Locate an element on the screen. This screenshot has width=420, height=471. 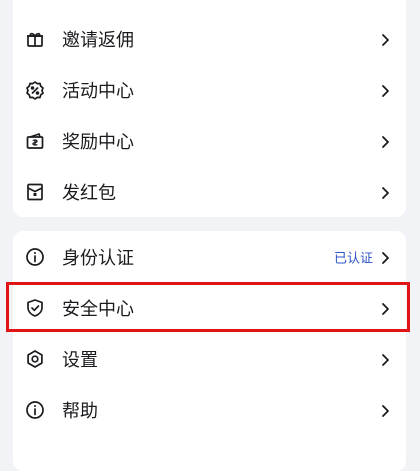
menu-item-invite-rebate: 邀请返佣 is located at coordinates (209, 38).